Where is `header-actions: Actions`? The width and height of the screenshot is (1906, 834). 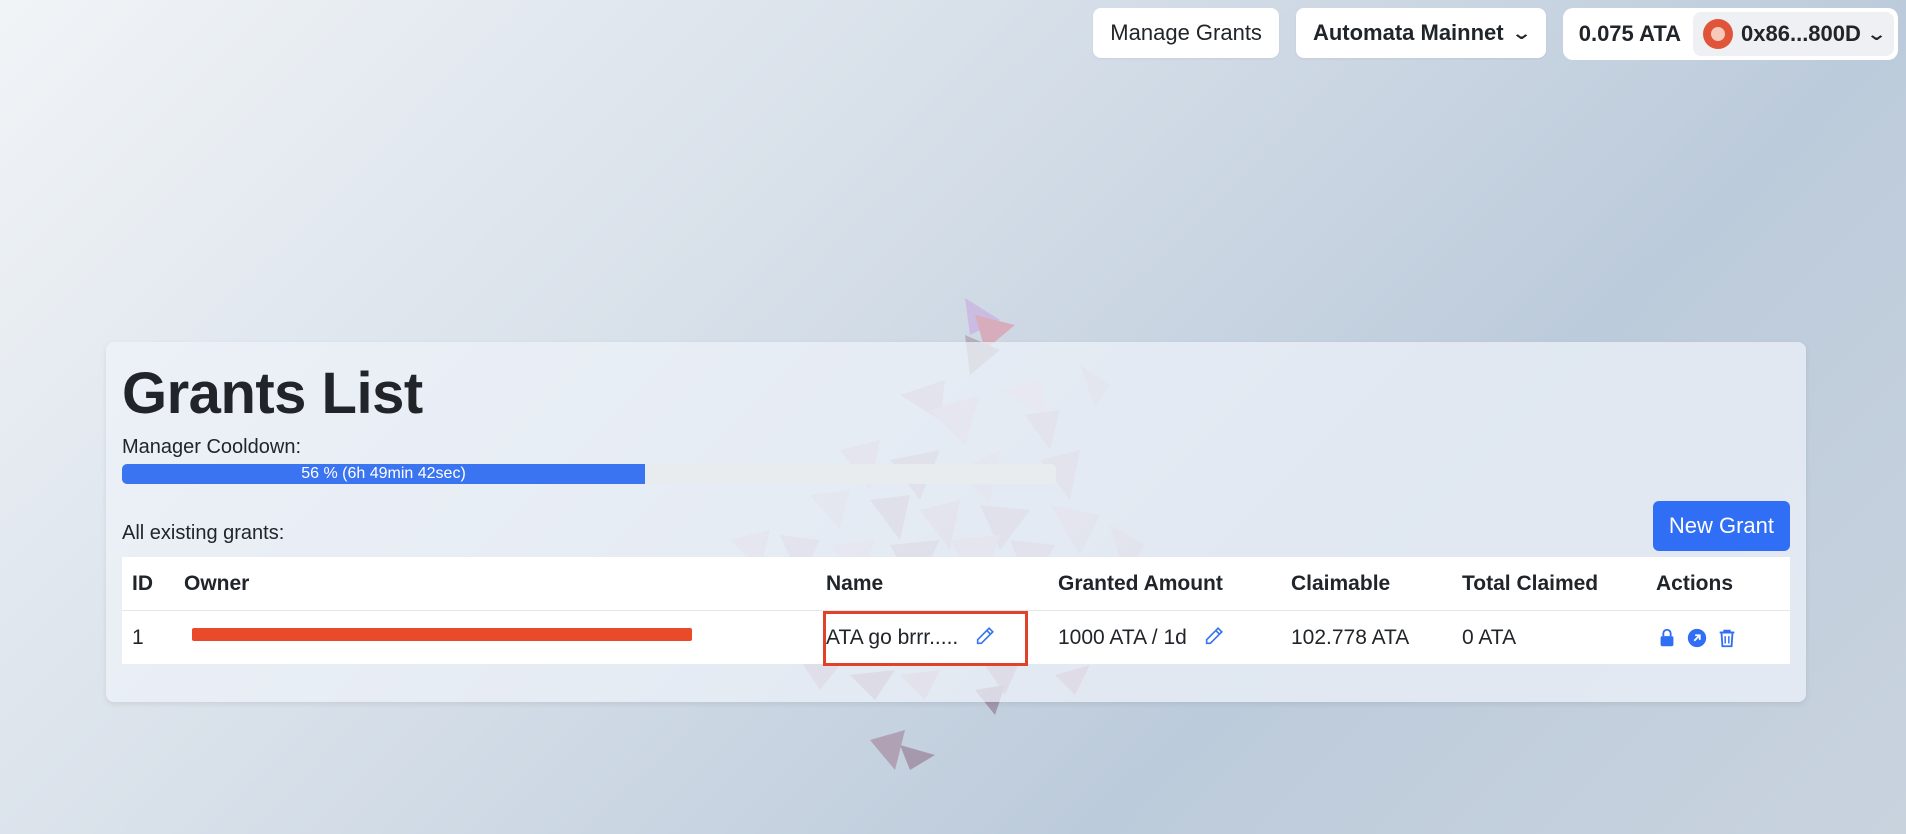
header-actions: Actions is located at coordinates (1695, 583).